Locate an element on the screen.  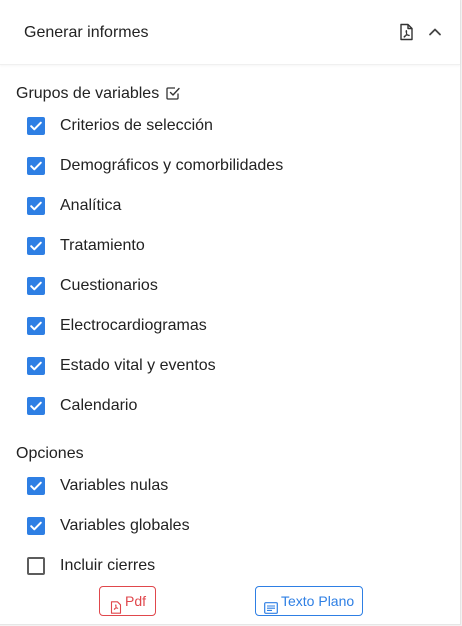
group-item-label: Tratamiento is located at coordinates (102, 245).